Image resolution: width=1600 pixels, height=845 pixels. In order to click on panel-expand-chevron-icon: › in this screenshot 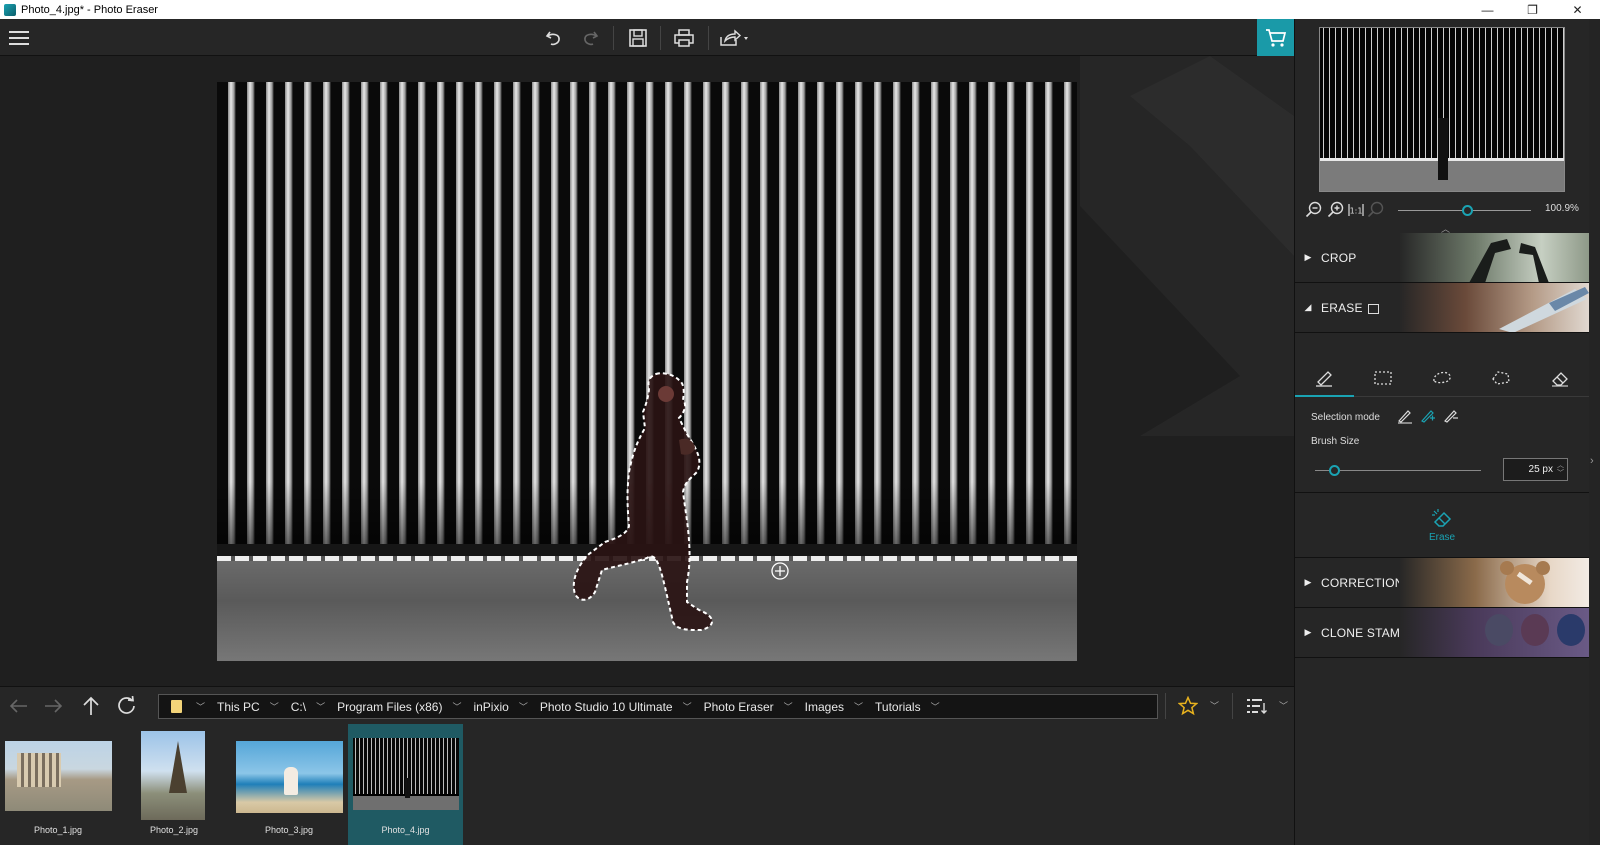, I will do `click(1592, 461)`.